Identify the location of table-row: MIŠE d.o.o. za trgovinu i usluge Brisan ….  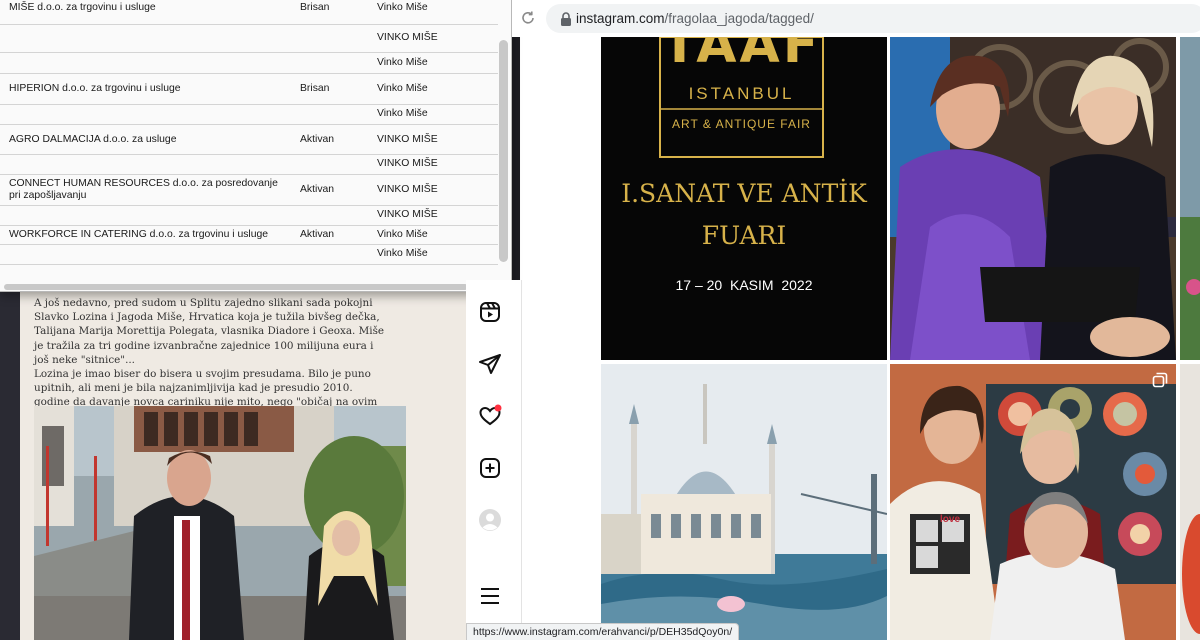
(249, 12).